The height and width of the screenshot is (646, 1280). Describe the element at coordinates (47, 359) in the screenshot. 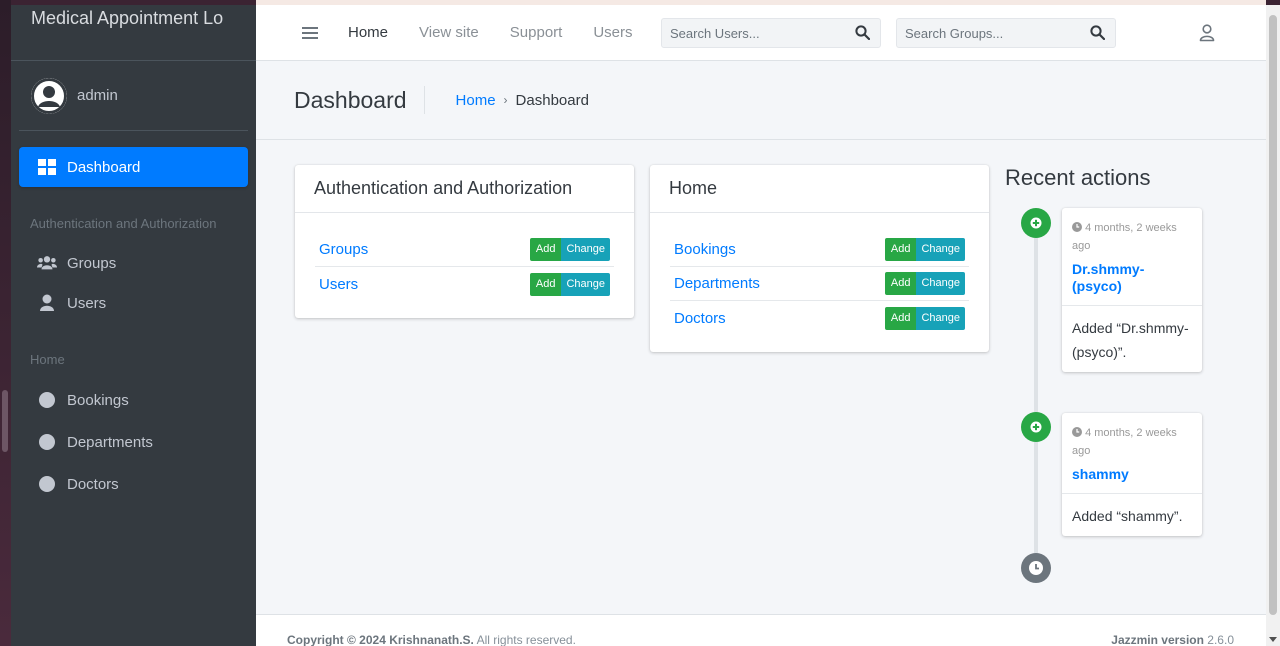

I see `sidebar-section-home: Home` at that location.